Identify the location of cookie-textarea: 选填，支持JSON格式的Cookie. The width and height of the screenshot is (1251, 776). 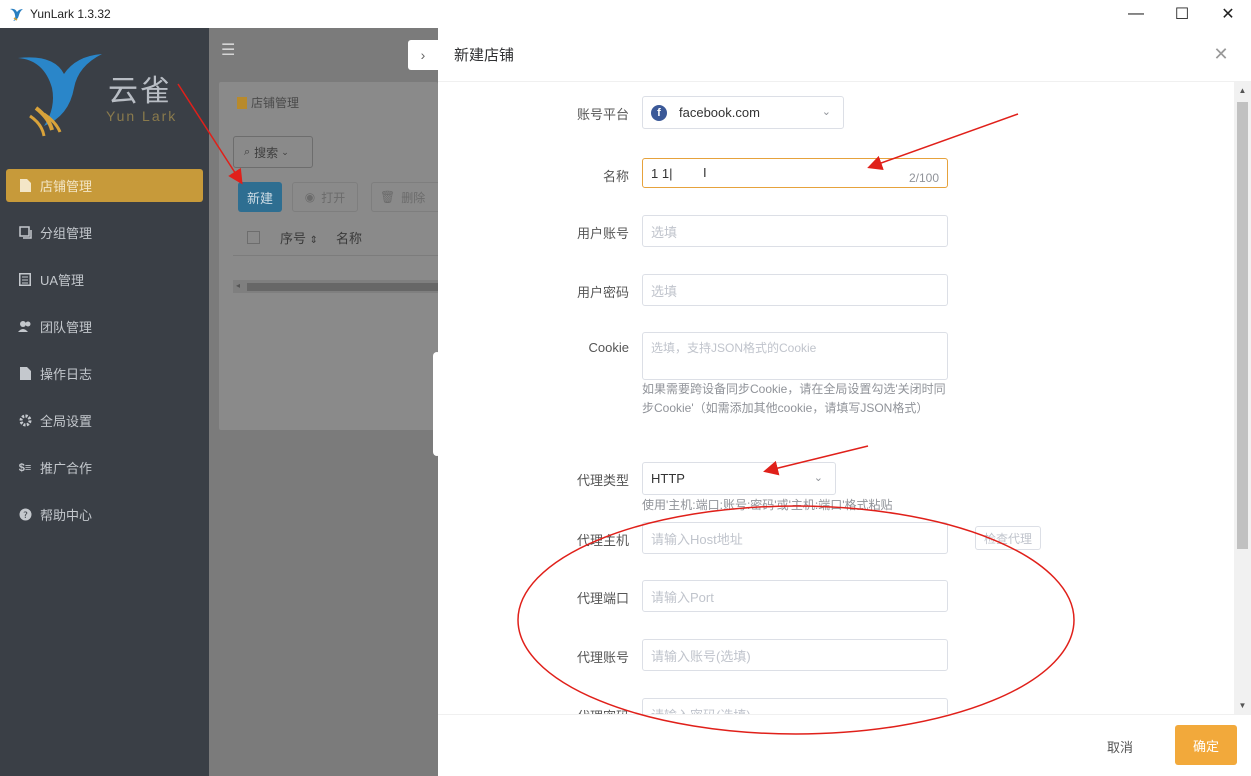
(795, 356).